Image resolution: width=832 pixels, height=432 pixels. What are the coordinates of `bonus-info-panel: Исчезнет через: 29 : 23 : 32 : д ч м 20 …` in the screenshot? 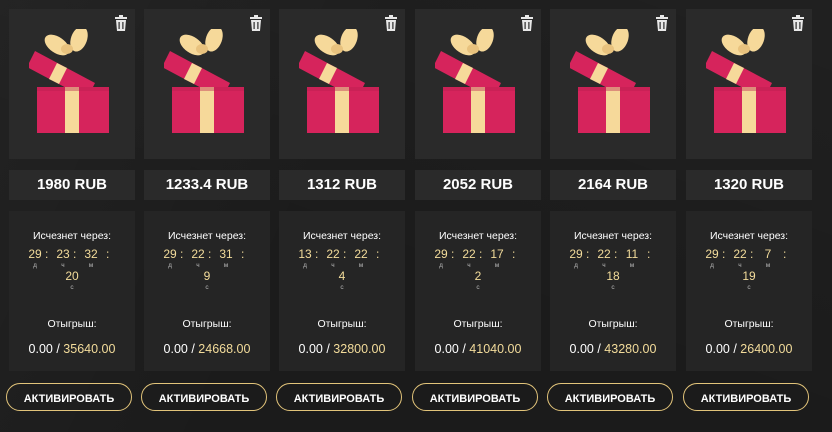 It's located at (72, 291).